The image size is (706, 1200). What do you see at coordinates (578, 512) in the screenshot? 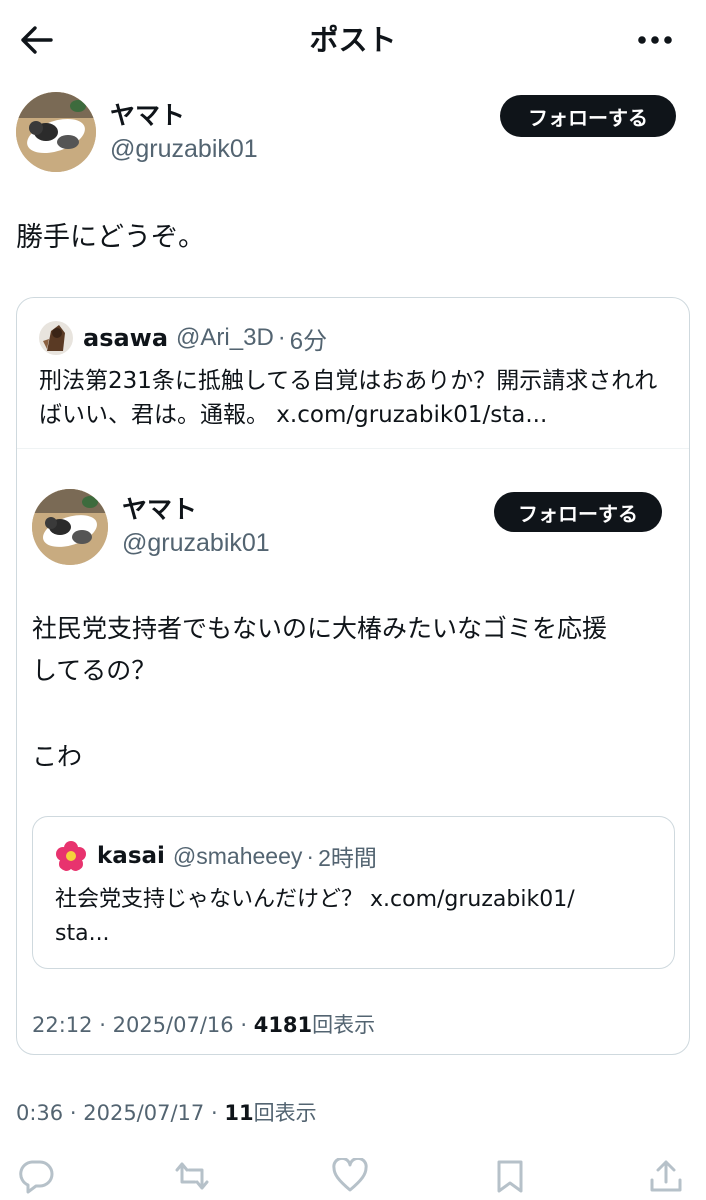
I see `inner-follow-button: フォローする` at bounding box center [578, 512].